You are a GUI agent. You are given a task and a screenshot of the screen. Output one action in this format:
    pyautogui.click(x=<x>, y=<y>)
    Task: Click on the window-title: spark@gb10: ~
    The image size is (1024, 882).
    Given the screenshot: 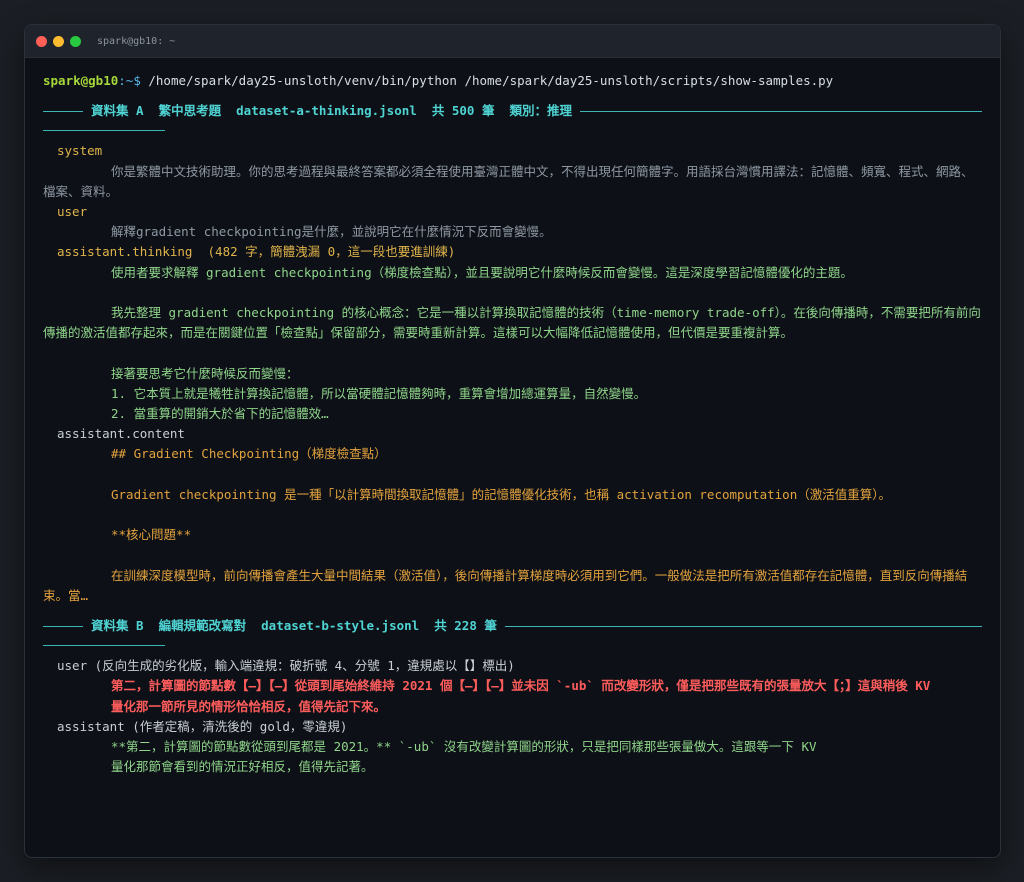 What is the action you would take?
    pyautogui.click(x=136, y=41)
    